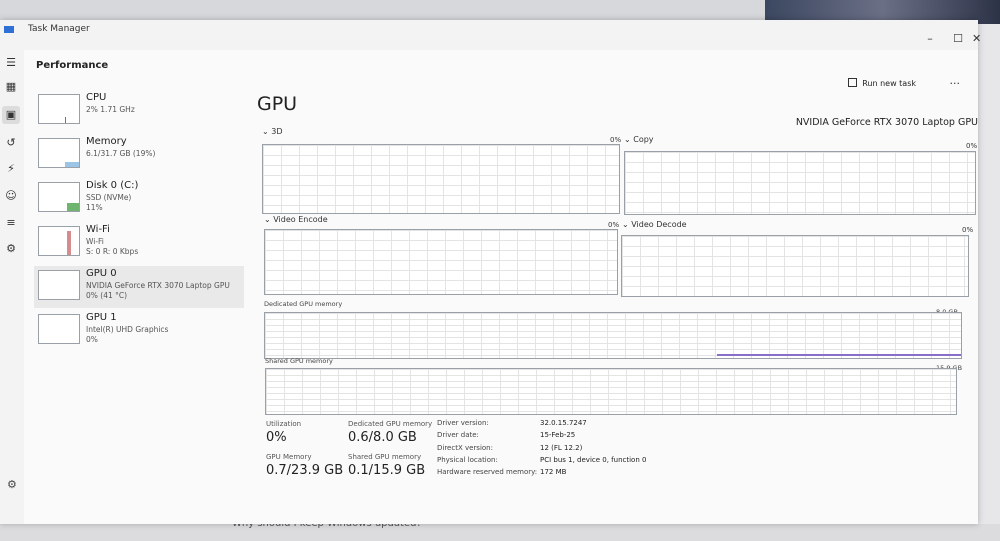 This screenshot has height=541, width=1000. I want to click on engine-copy-dropdown: ⌄ Copy, so click(639, 139).